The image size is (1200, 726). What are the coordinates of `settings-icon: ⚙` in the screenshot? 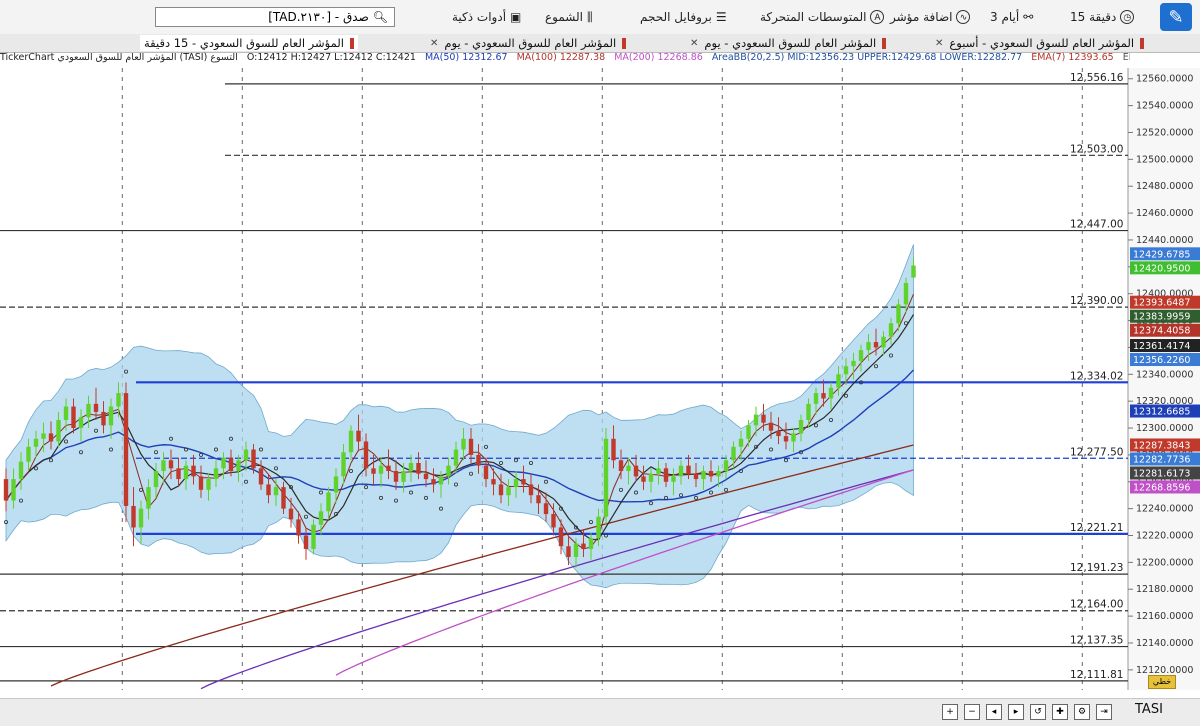 It's located at (1082, 712).